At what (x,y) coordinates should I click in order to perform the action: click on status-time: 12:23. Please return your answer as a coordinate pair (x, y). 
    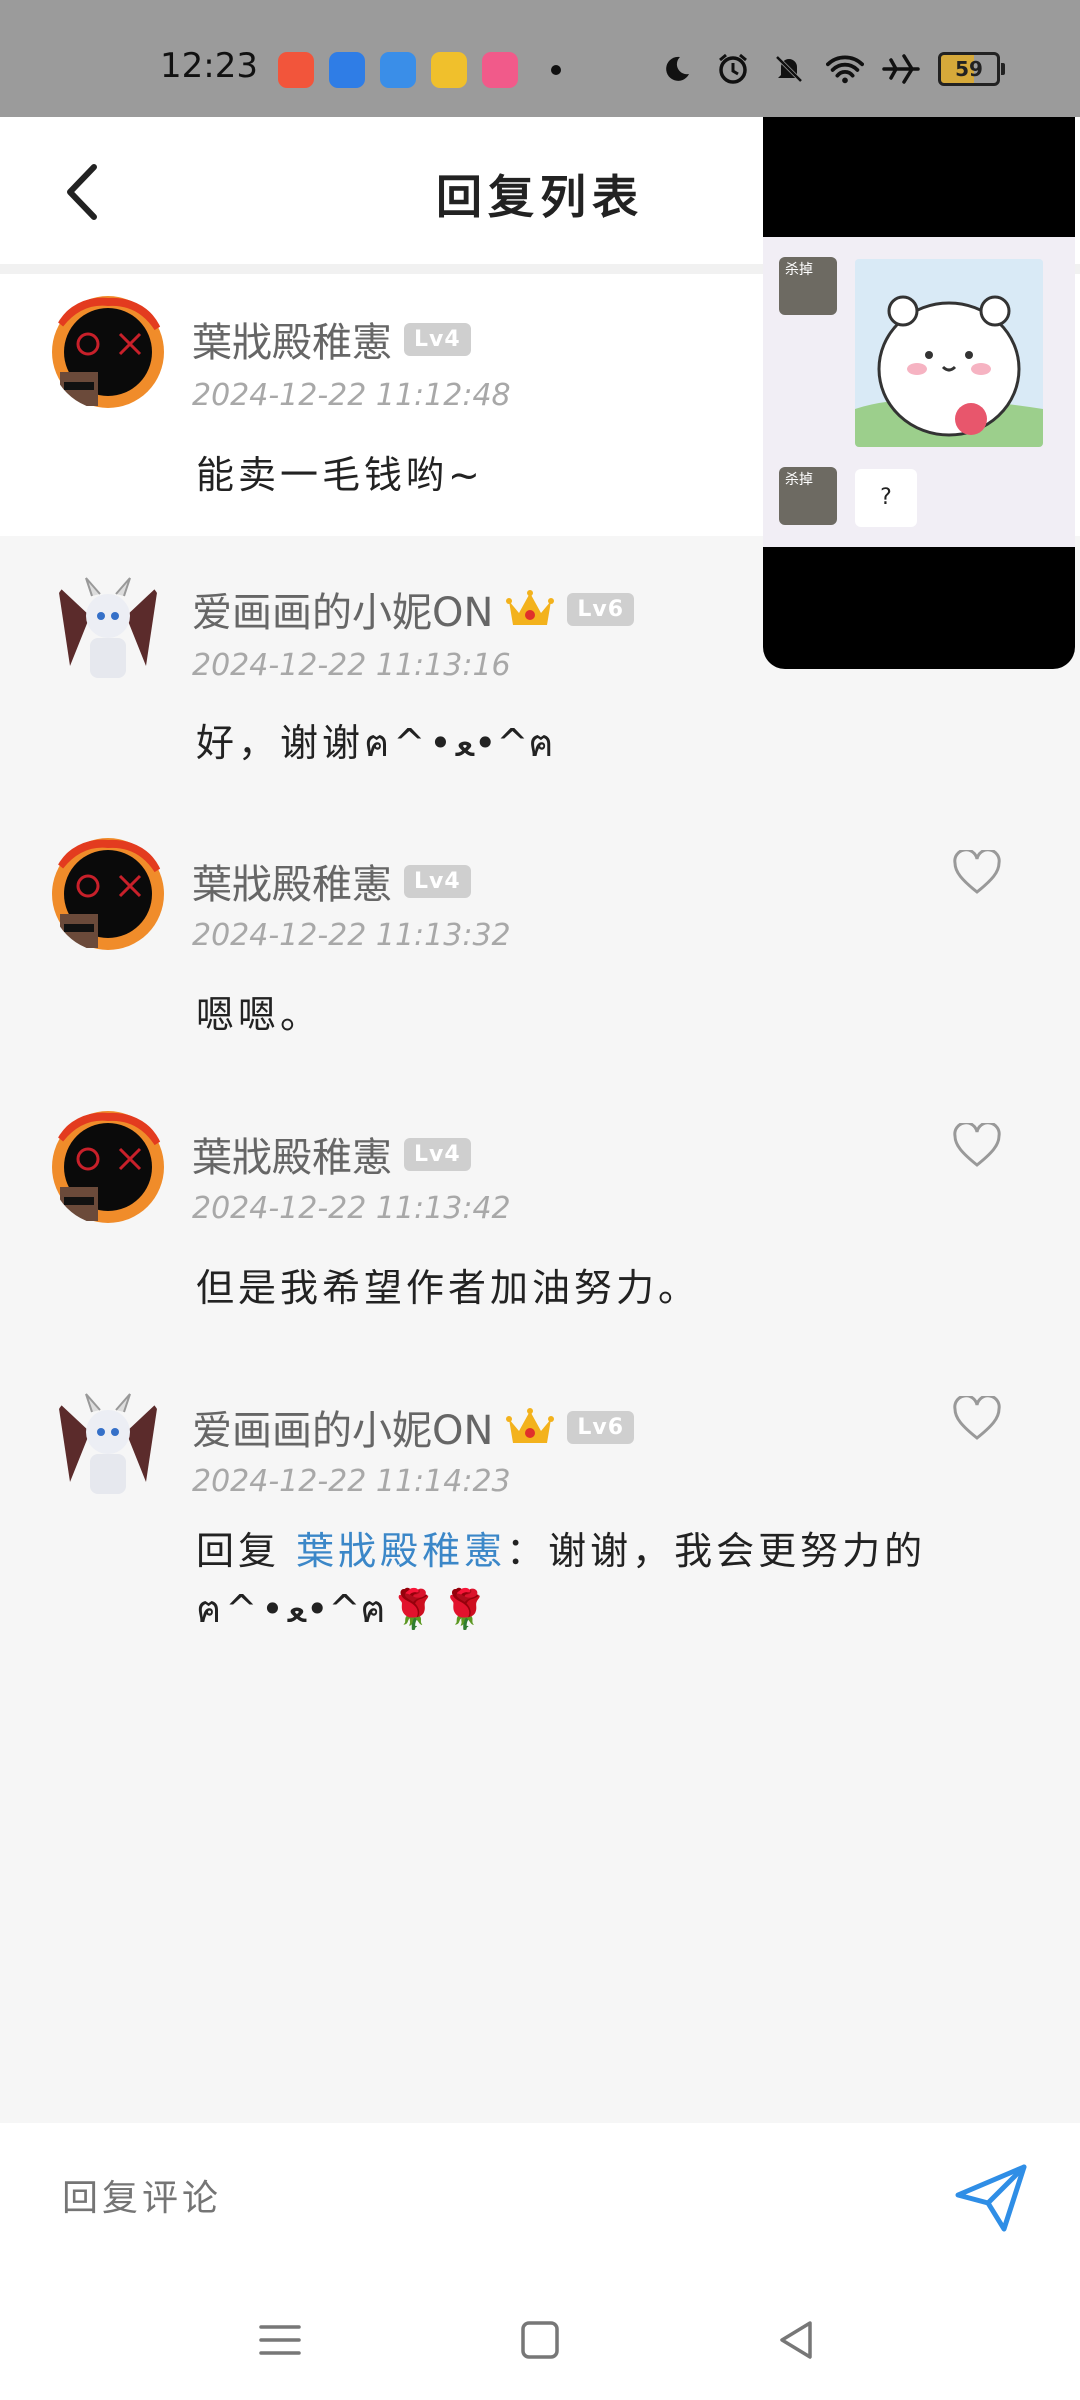
    Looking at the image, I should click on (209, 66).